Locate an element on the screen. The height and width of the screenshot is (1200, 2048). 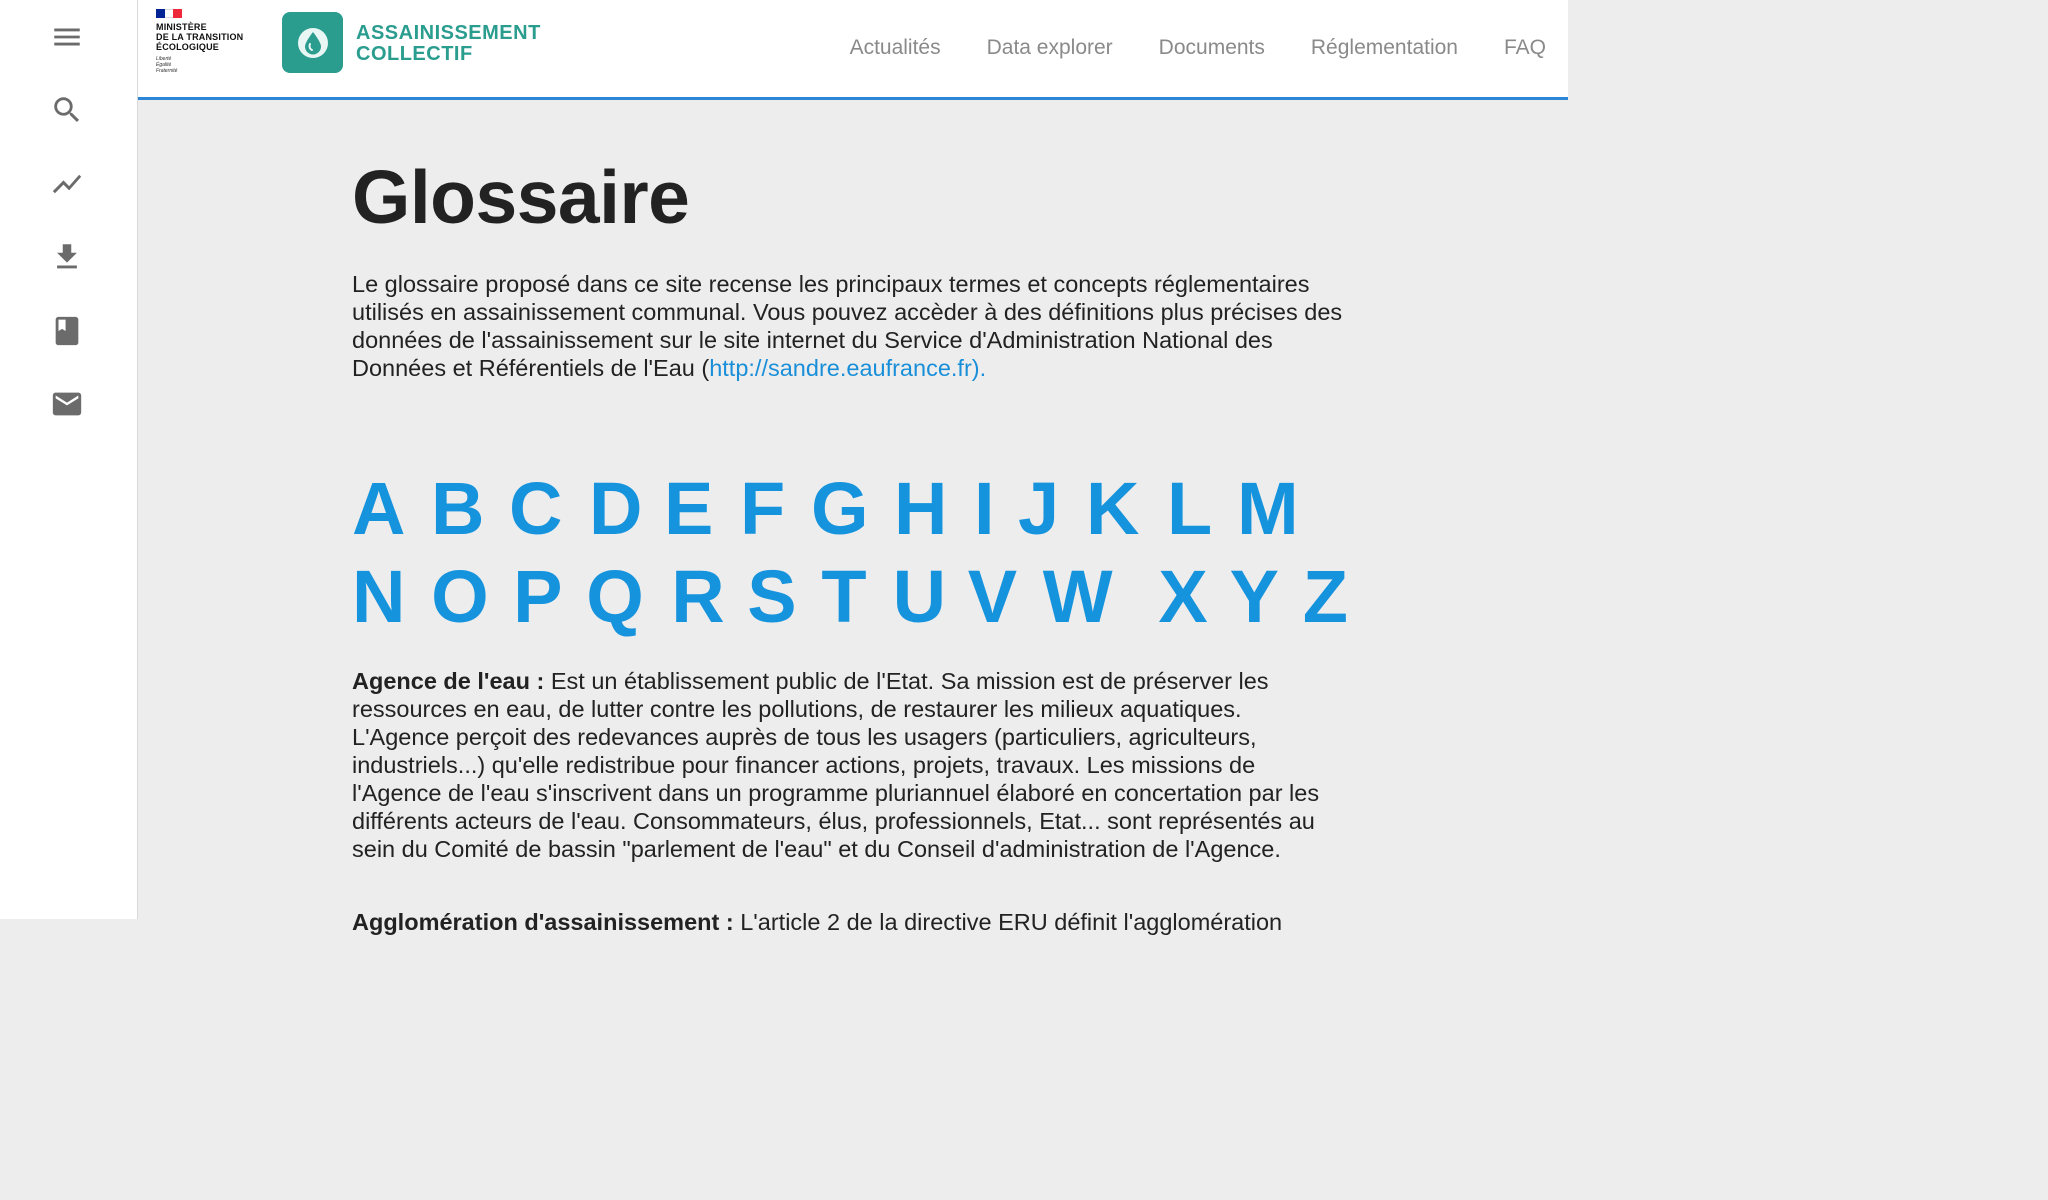
data-explorer-button is located at coordinates (67, 184).